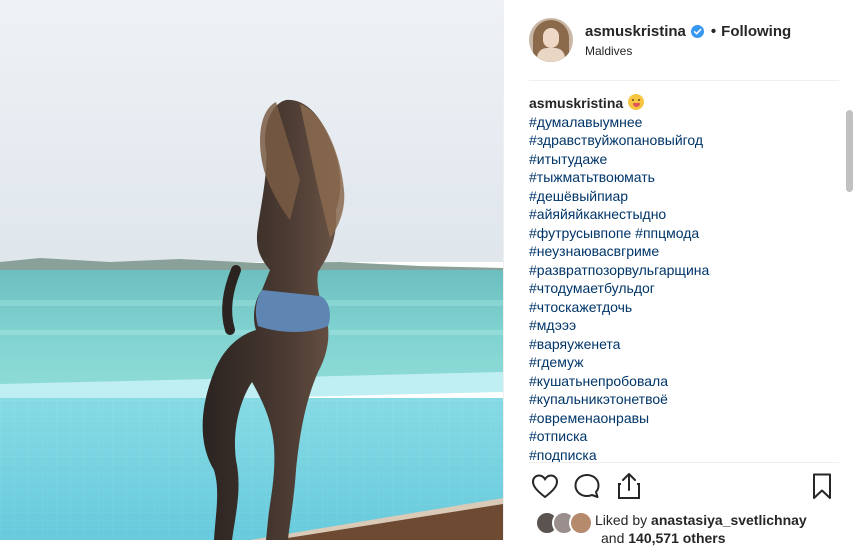  Describe the element at coordinates (636, 102) in the screenshot. I see `tongue-emoji-icon` at that location.